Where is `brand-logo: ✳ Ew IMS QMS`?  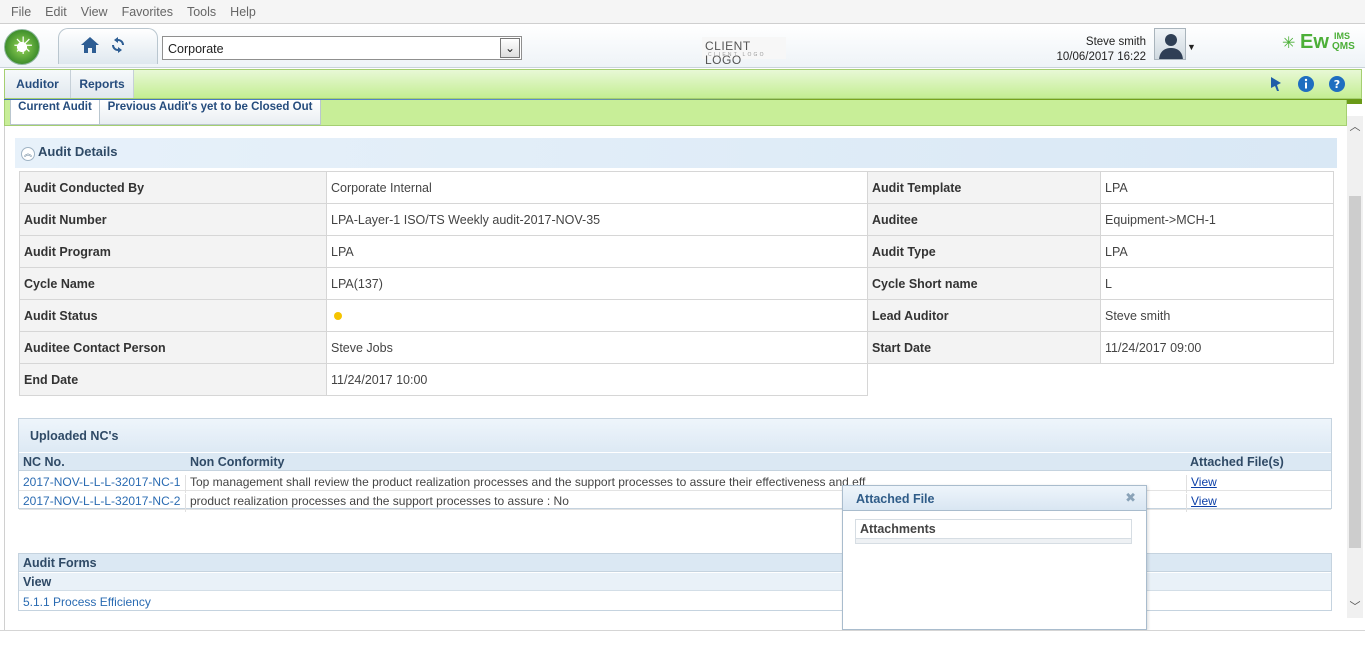 brand-logo: ✳ Ew IMS QMS is located at coordinates (1318, 42).